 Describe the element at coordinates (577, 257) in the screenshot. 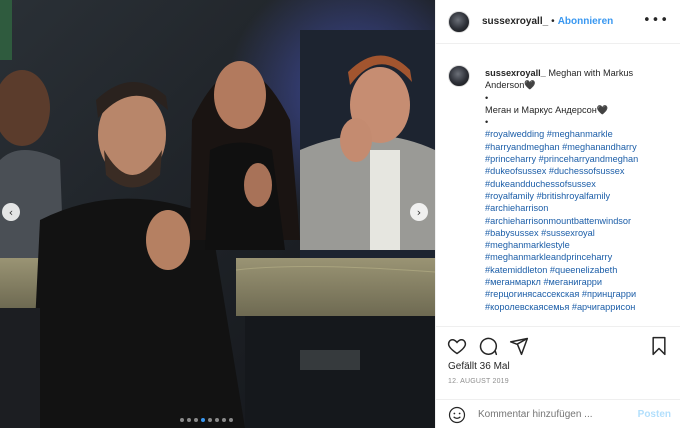

I see `hashtag-line: #meghanmarkleandprinceharry` at that location.